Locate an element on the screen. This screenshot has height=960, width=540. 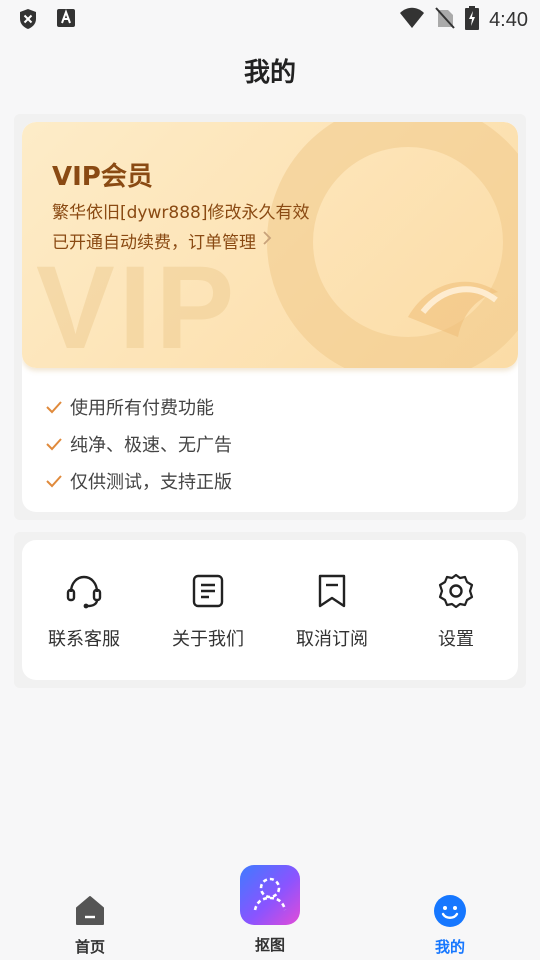
benefit-item: 使用所有付费功能 is located at coordinates (138, 406).